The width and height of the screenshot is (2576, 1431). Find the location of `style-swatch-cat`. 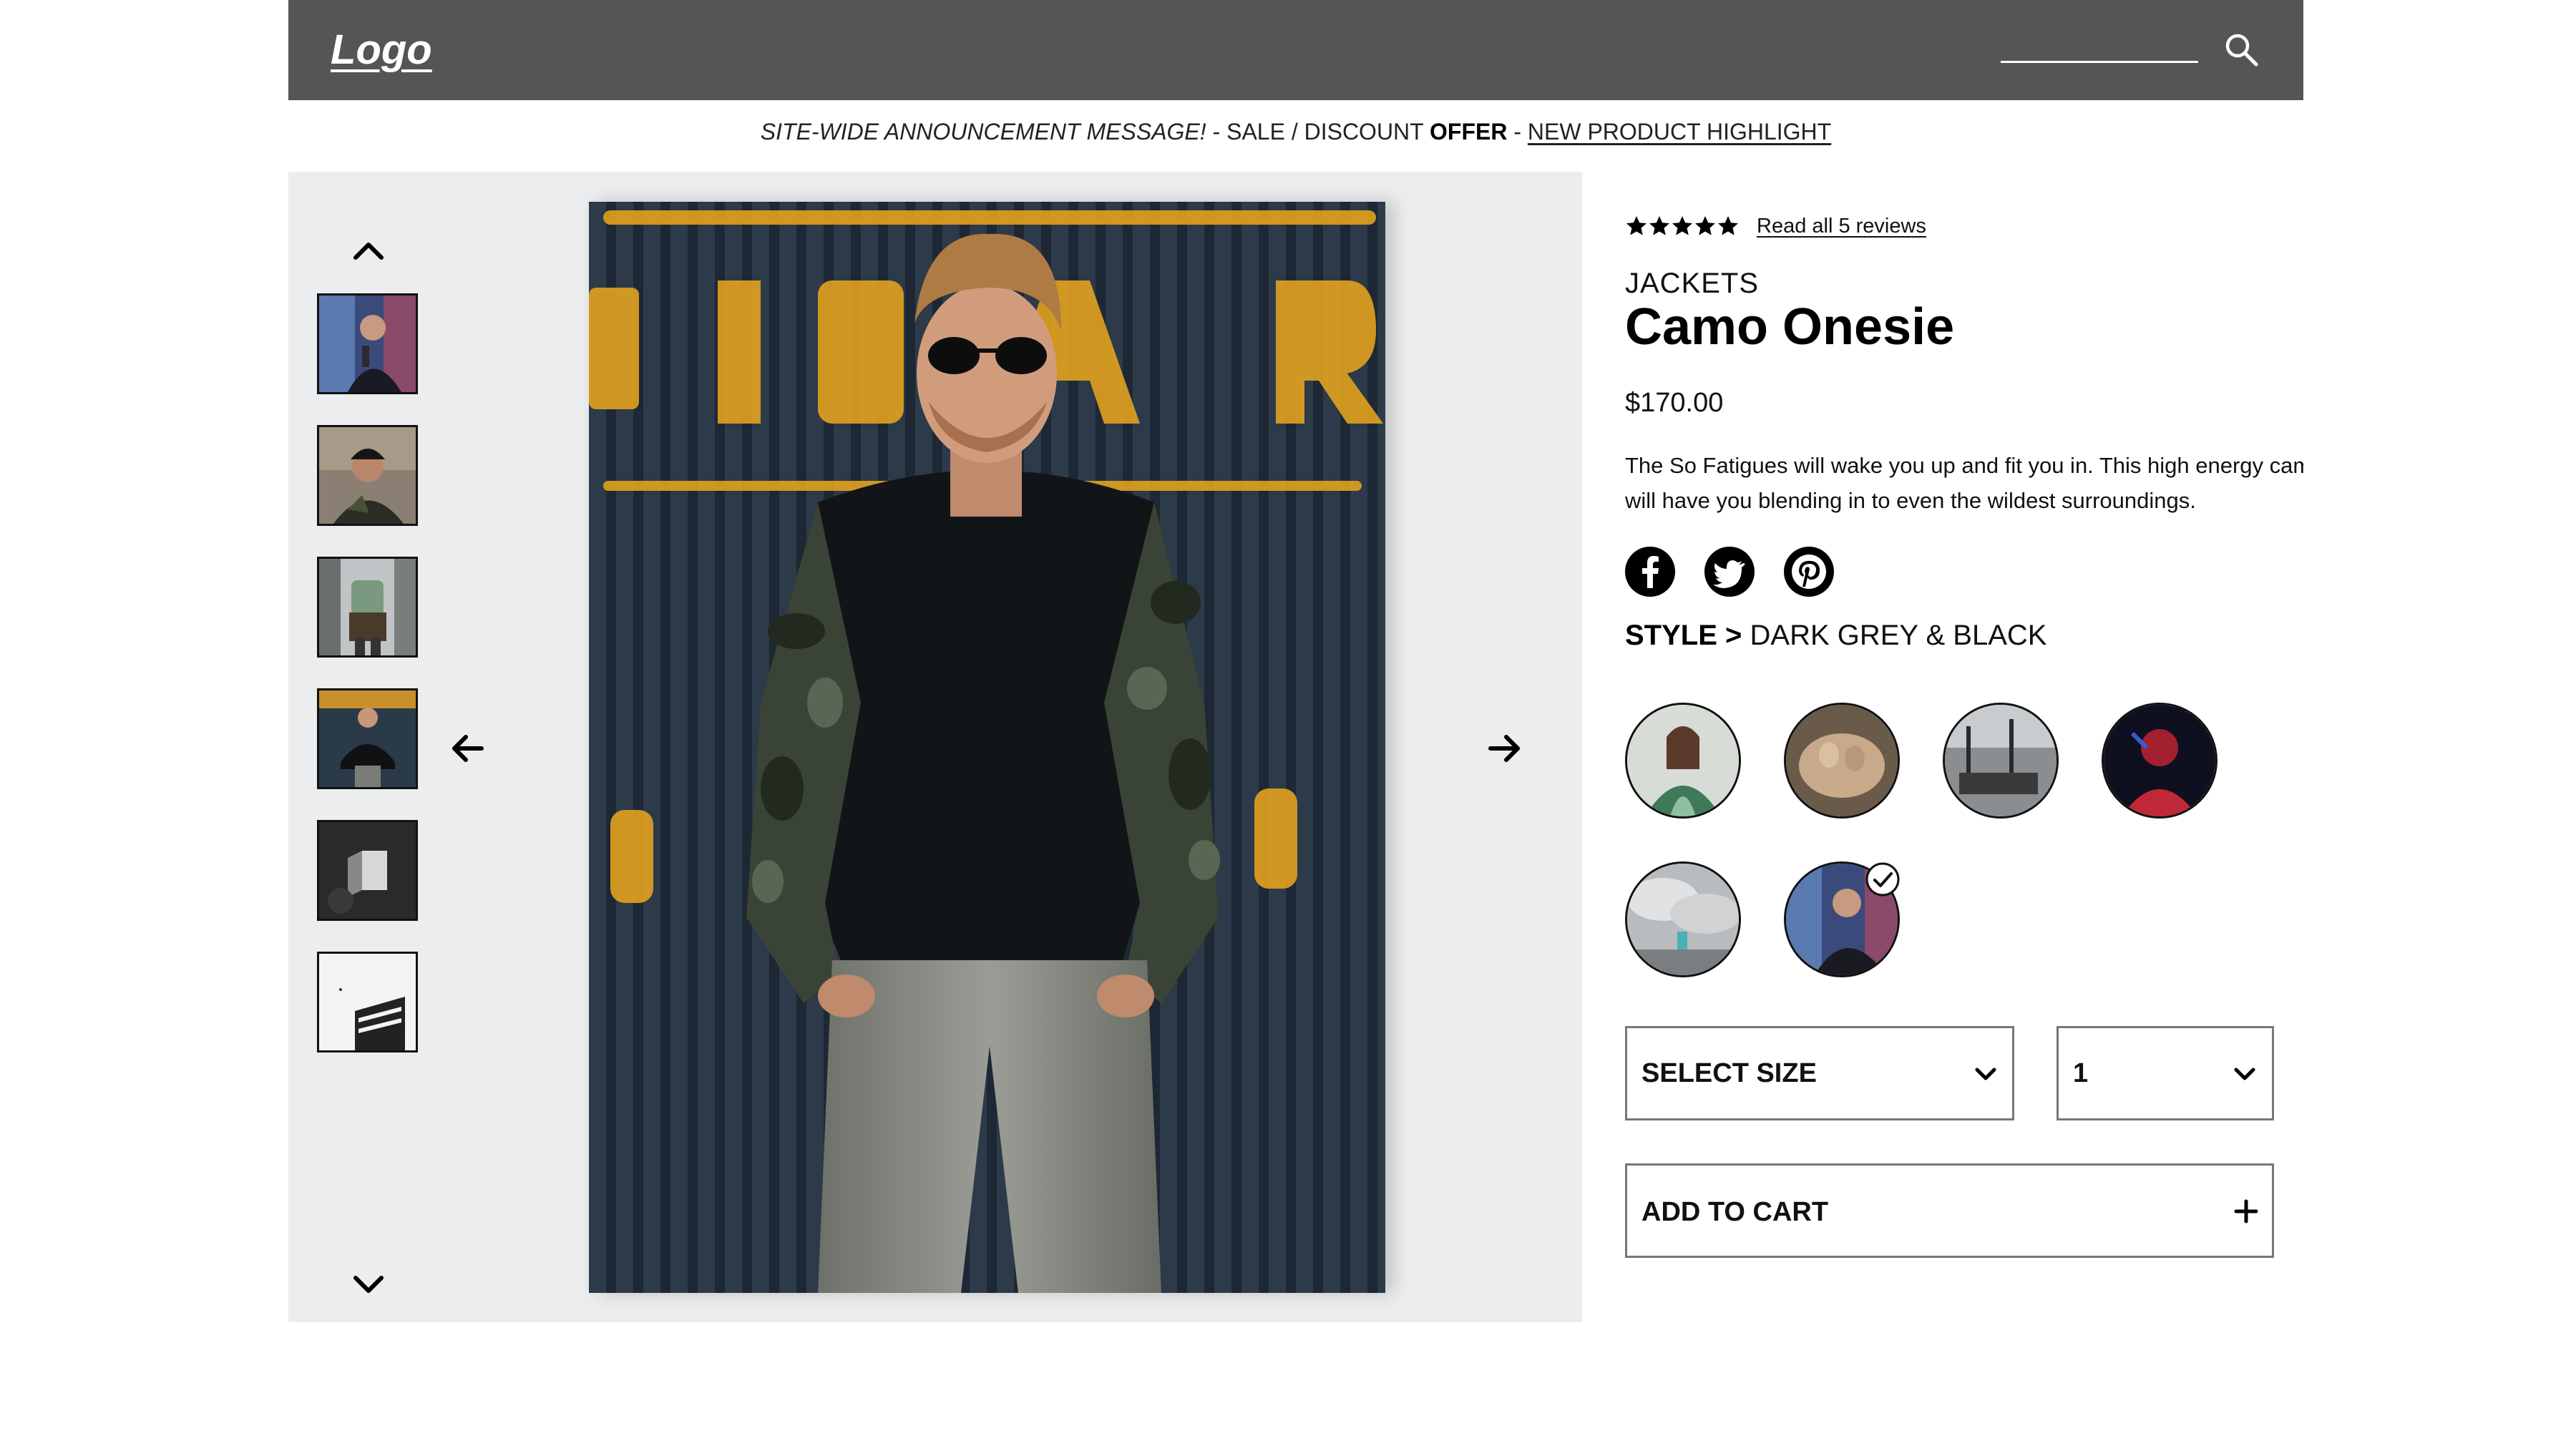

style-swatch-cat is located at coordinates (1842, 761).